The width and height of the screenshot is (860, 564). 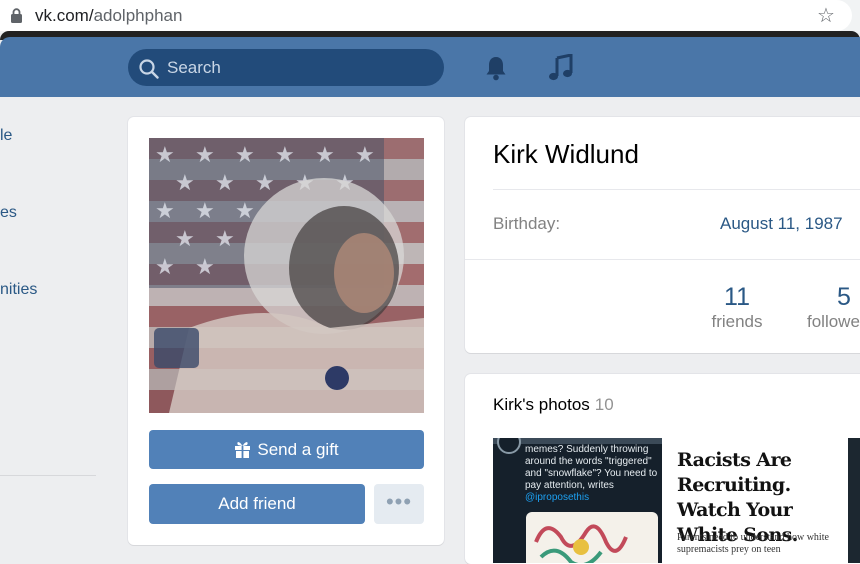 What do you see at coordinates (8, 213) in the screenshot?
I see `sidebar-item-messages: es` at bounding box center [8, 213].